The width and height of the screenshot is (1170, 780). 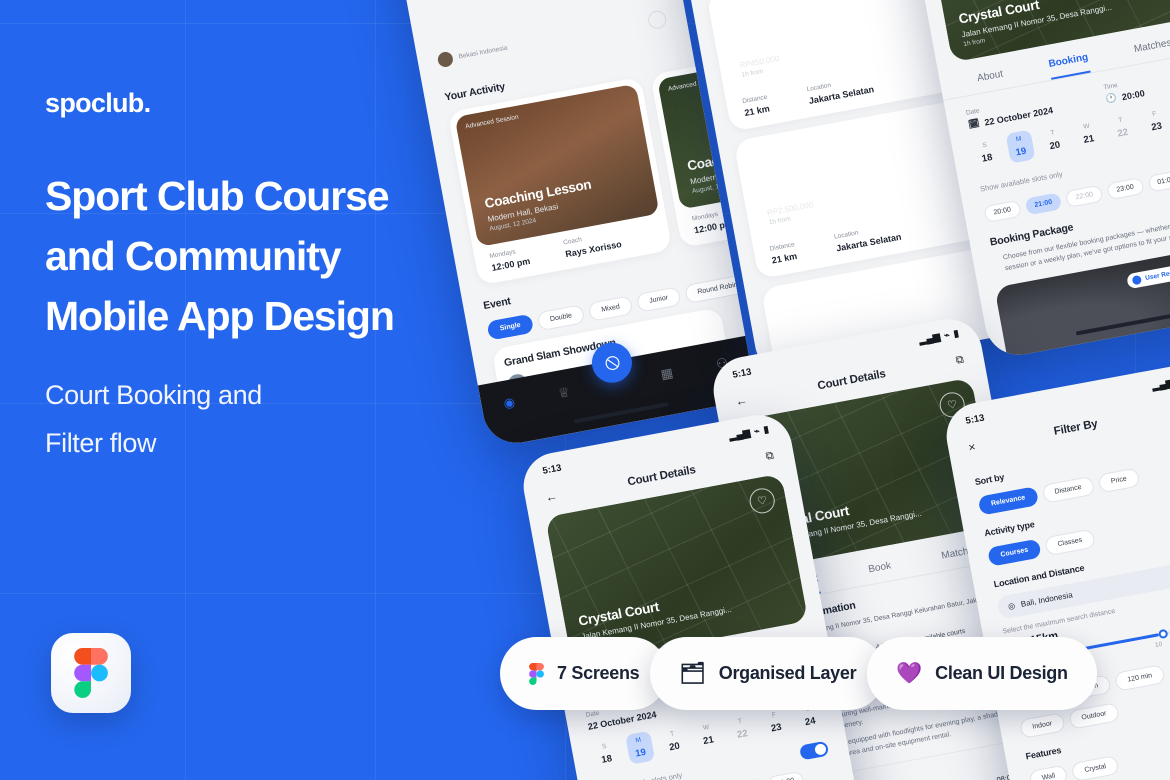 What do you see at coordinates (564, 393) in the screenshot?
I see `tabbar-trophy-icon: ♕` at bounding box center [564, 393].